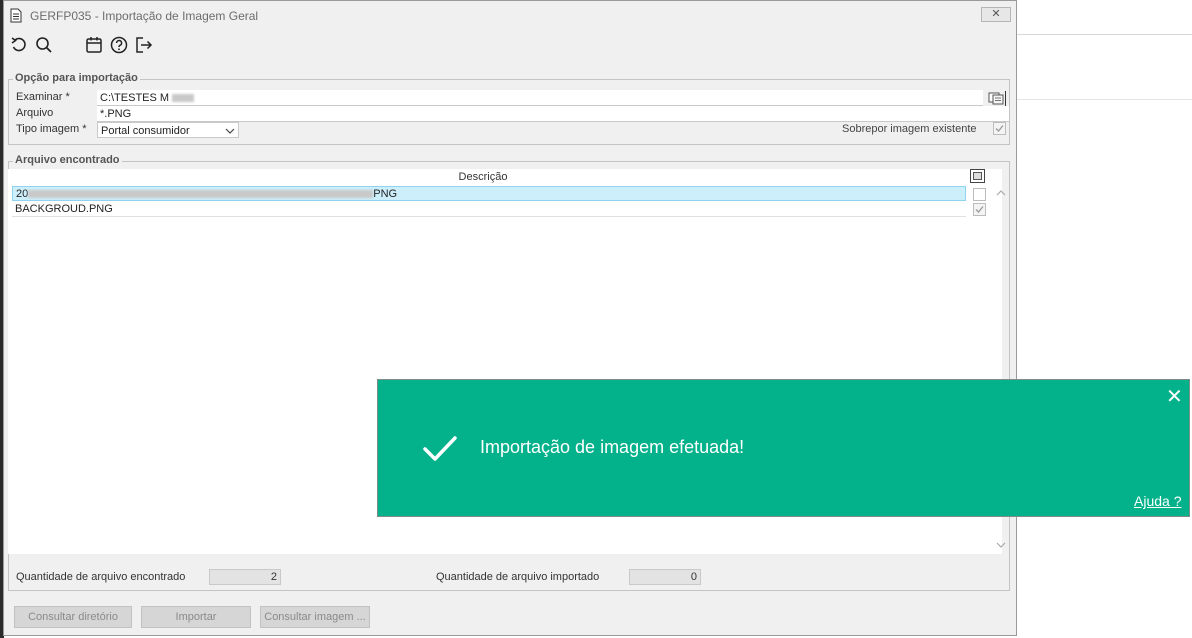  I want to click on examinar-field: C:\TESTES M, so click(540, 98).